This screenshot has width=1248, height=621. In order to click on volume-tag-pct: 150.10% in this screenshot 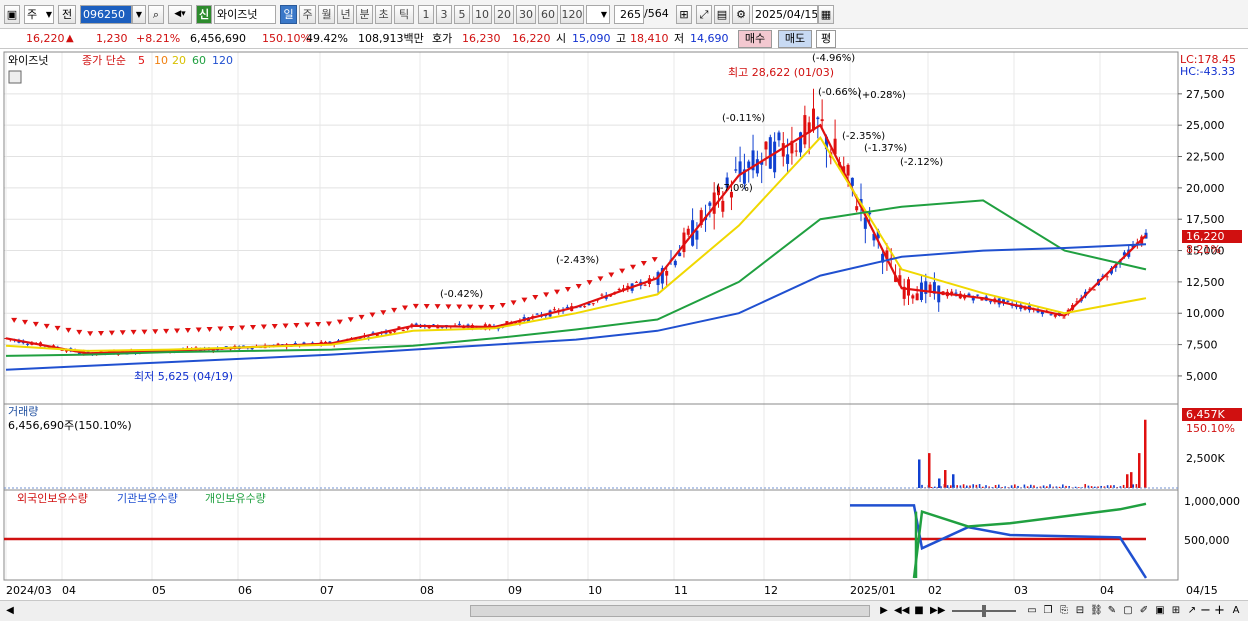, I will do `click(1210, 428)`.